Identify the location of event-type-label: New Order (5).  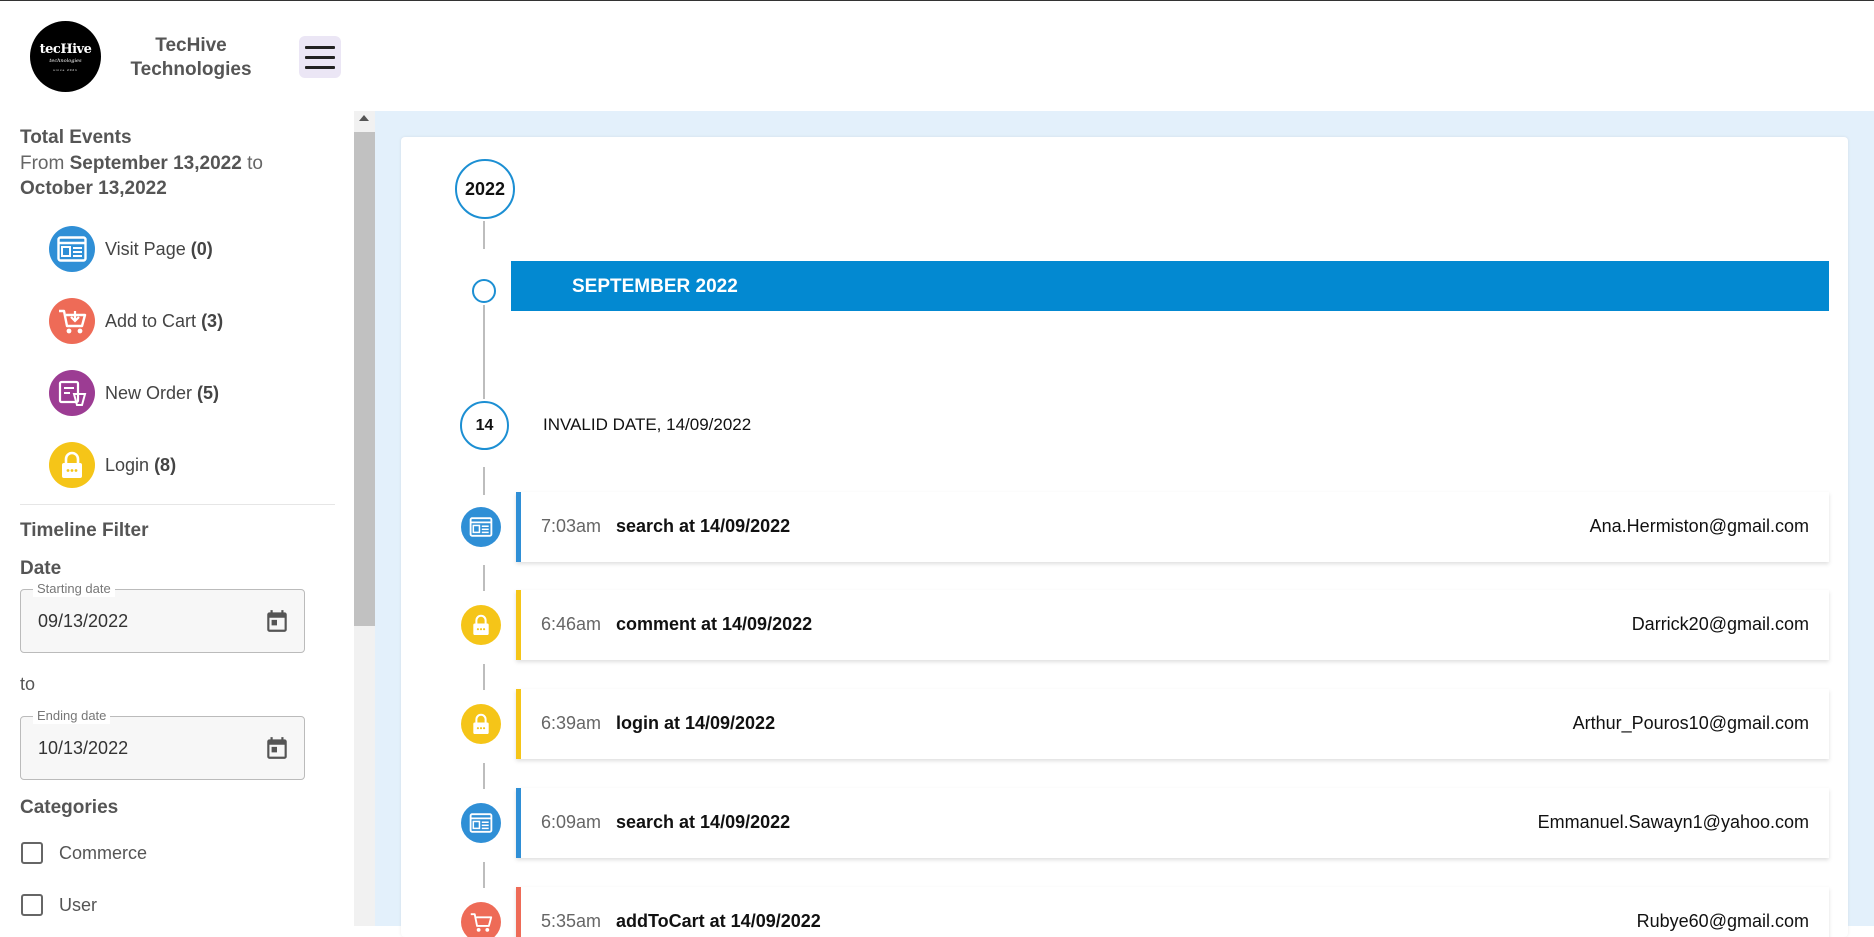
(162, 393).